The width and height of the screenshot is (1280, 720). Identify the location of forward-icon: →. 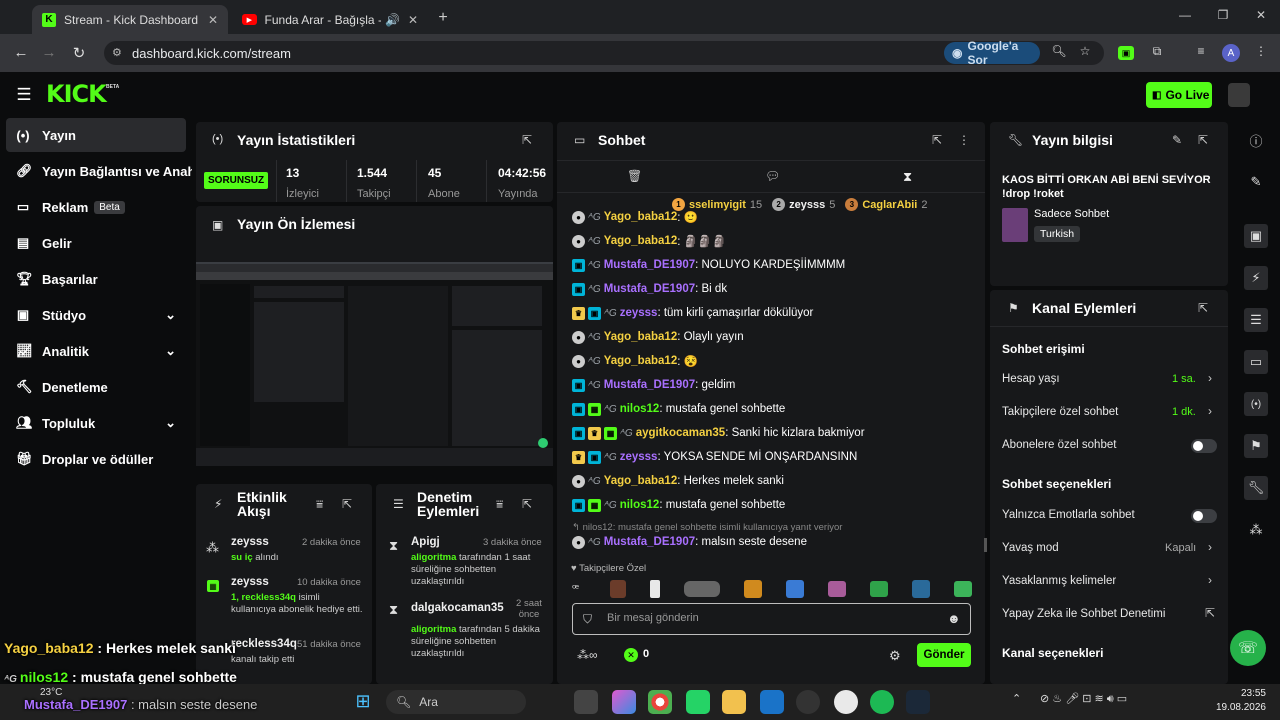
(49, 52).